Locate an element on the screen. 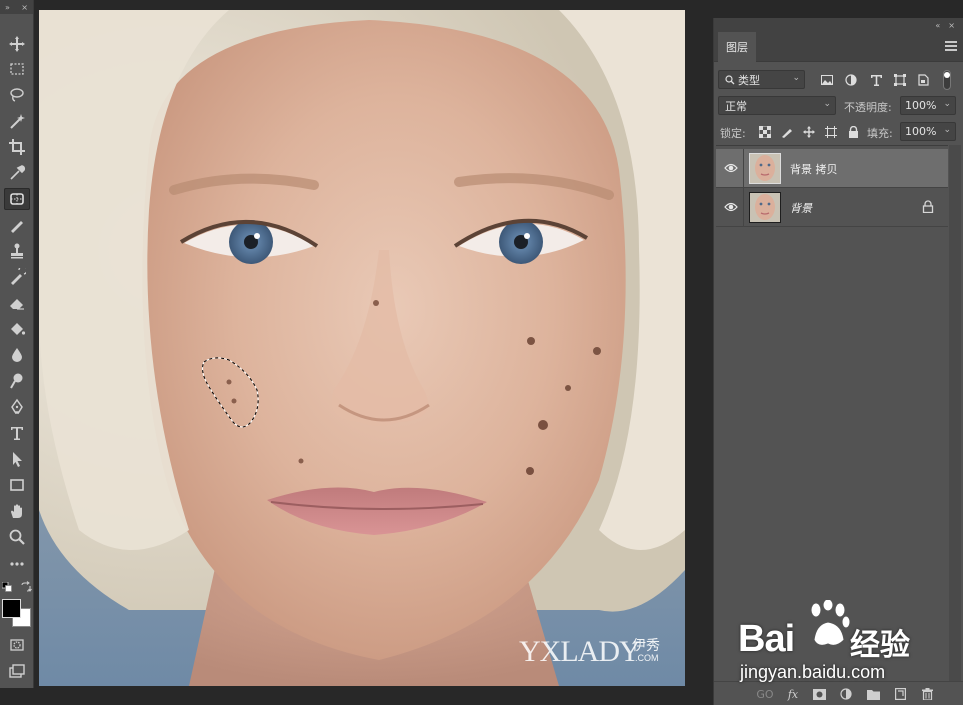  lasso-icon is located at coordinates (17, 95).